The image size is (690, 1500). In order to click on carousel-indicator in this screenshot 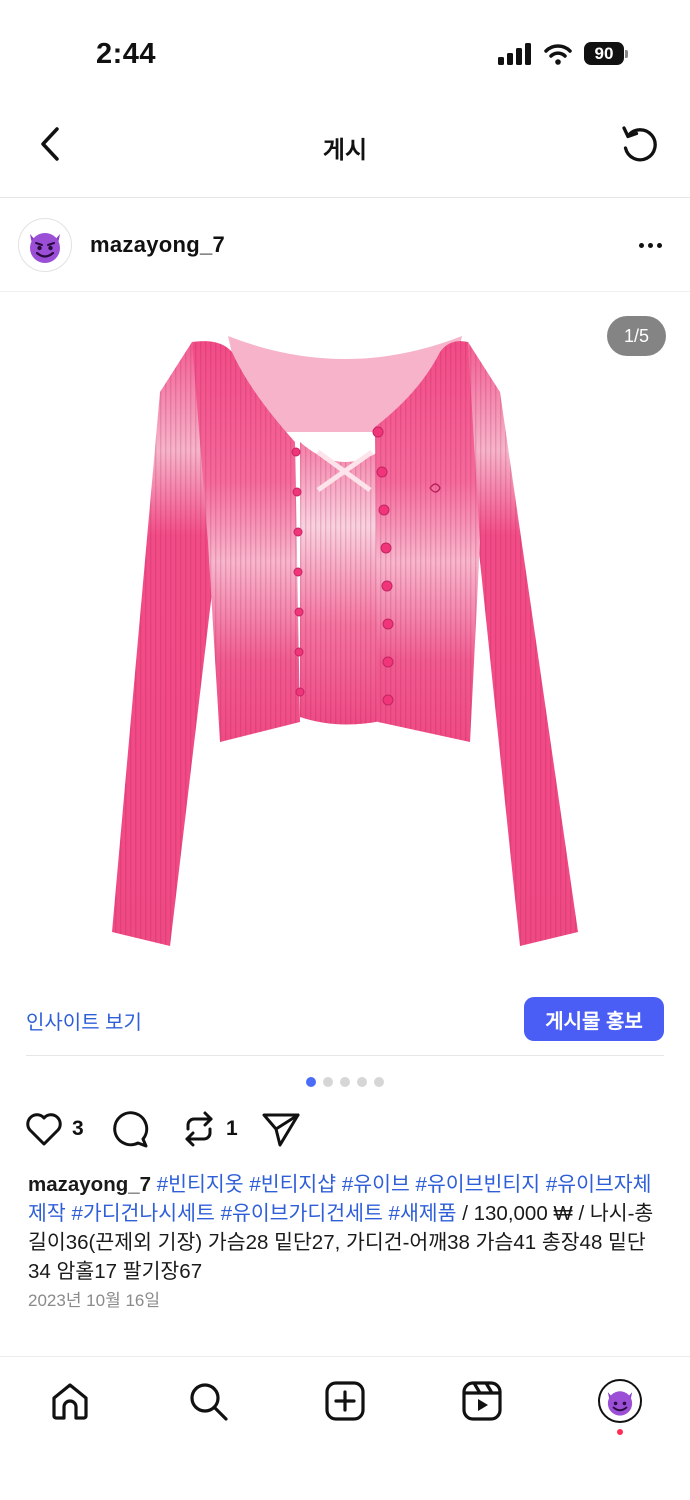, I will do `click(345, 1082)`.